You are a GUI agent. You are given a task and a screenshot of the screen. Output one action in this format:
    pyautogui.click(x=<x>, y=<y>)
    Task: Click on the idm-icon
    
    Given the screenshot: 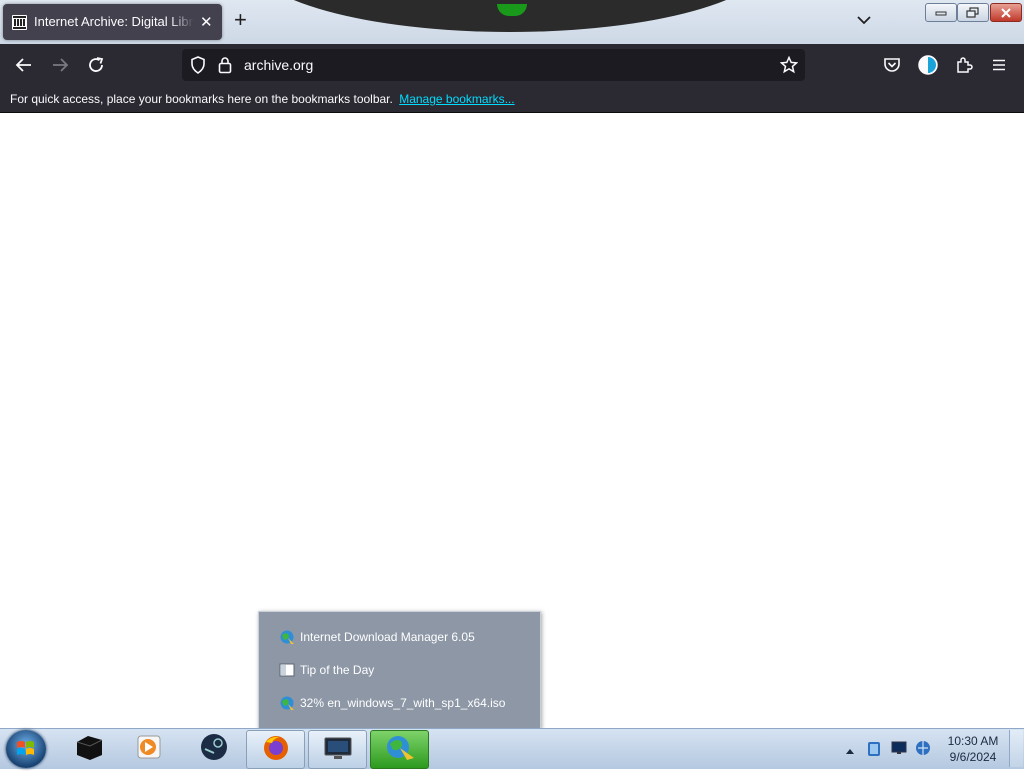 What is the action you would take?
    pyautogui.click(x=400, y=749)
    